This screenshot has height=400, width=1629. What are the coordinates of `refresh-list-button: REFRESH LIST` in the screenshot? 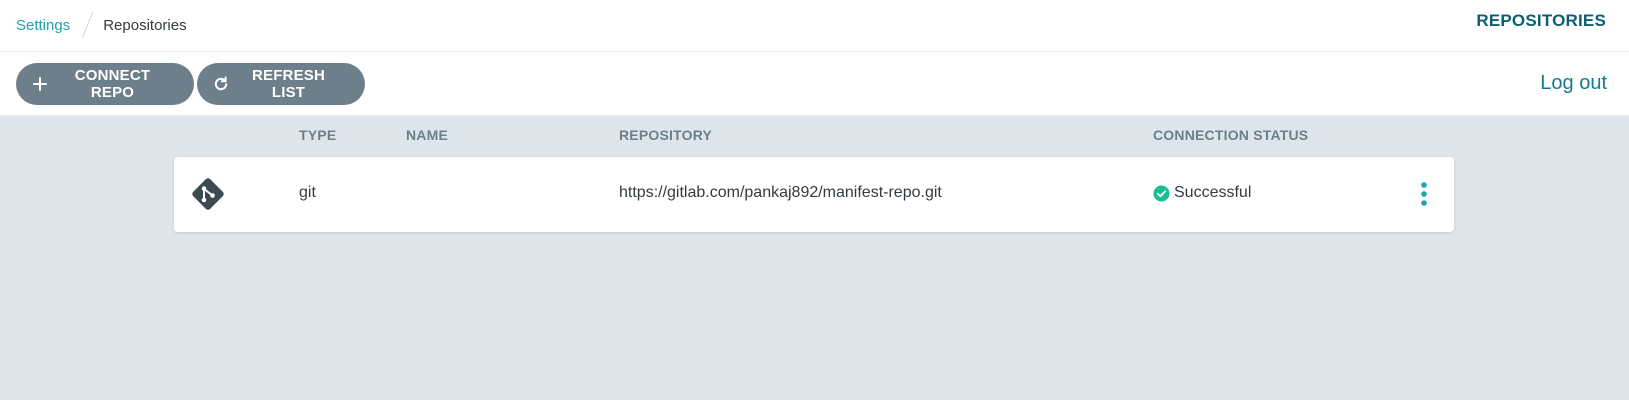 It's located at (281, 84).